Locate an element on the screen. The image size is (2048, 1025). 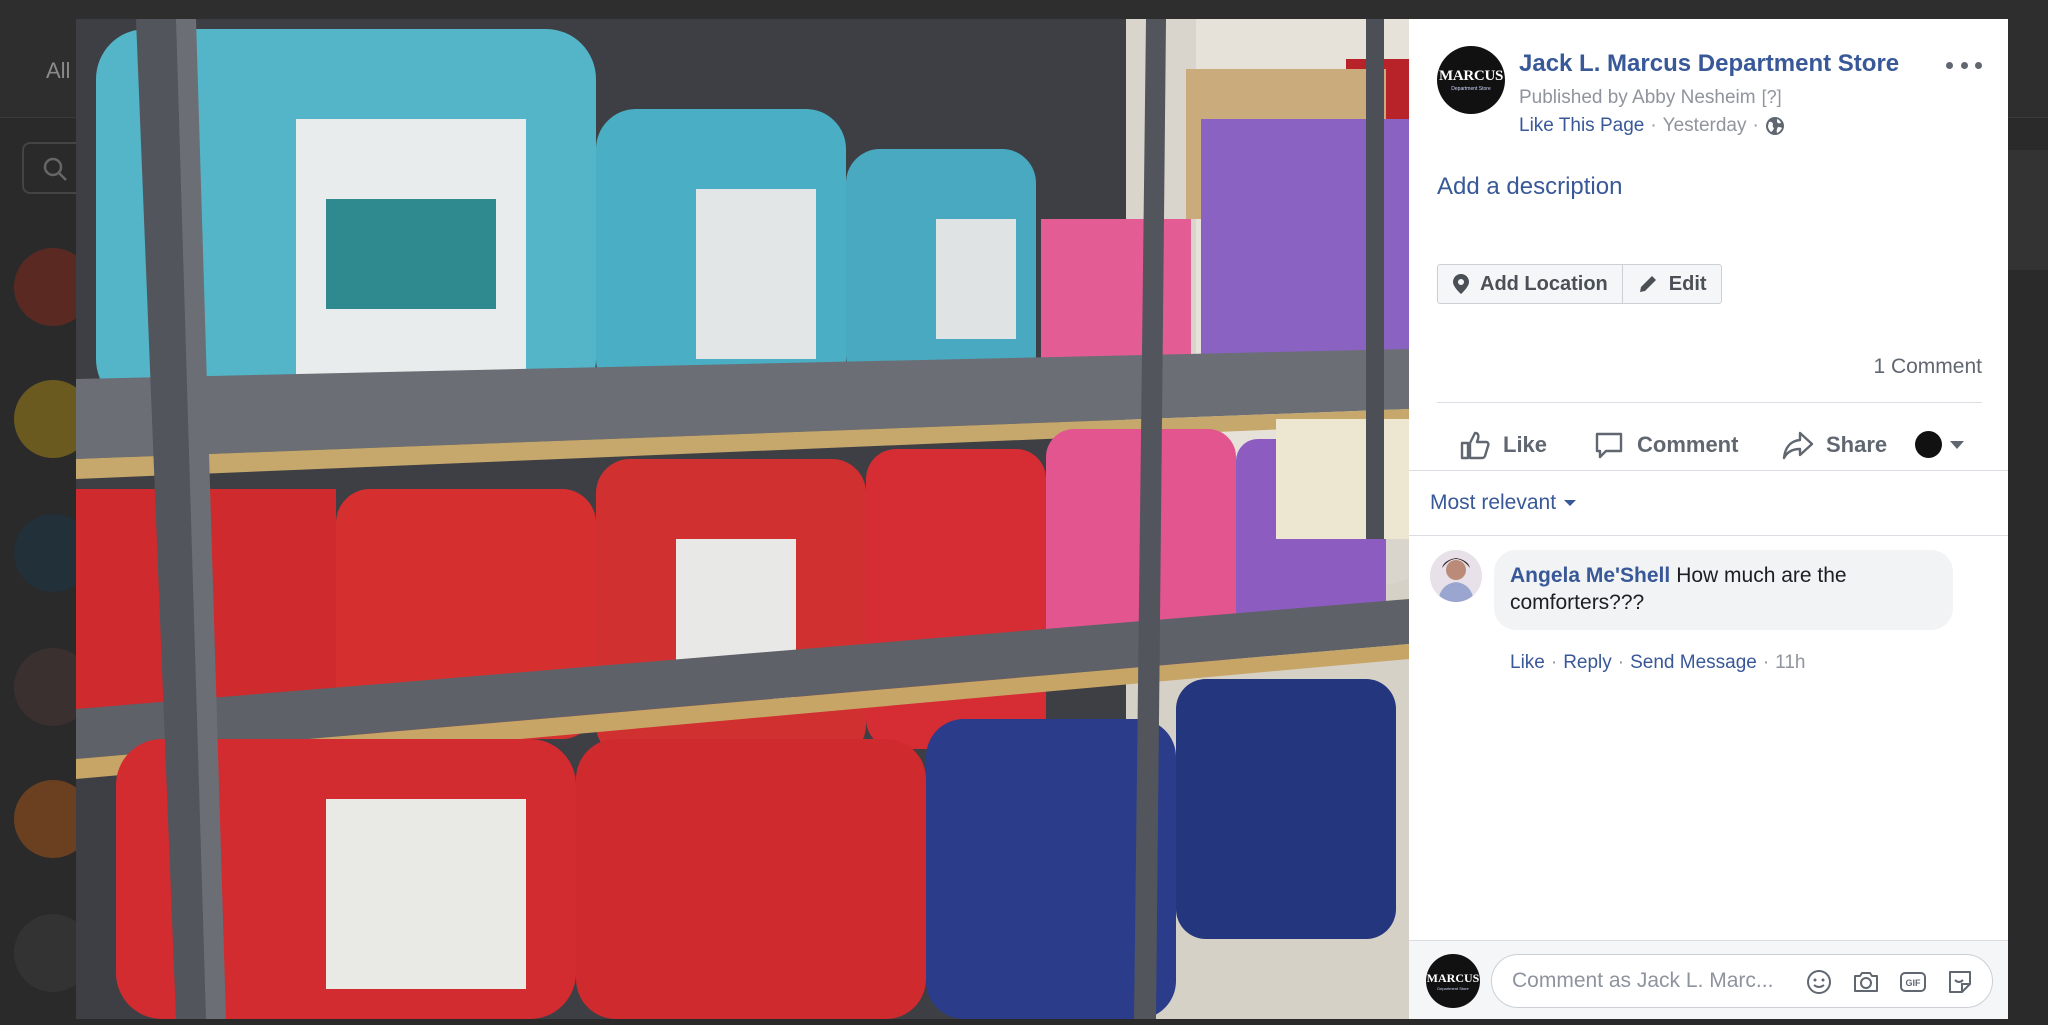
comment-count-link: 1 Comment is located at coordinates (1927, 367).